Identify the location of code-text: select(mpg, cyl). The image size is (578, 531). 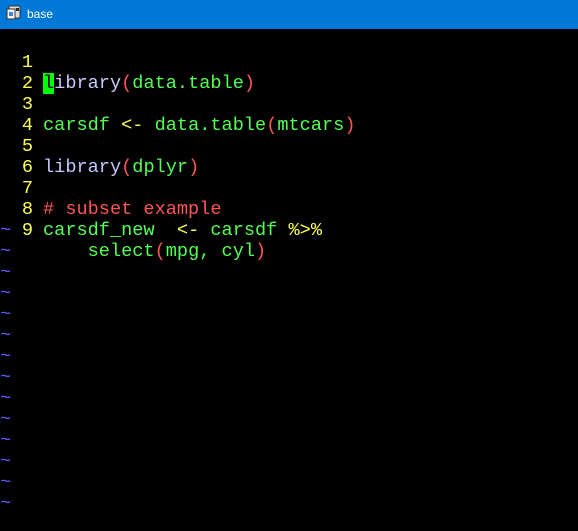
(155, 251).